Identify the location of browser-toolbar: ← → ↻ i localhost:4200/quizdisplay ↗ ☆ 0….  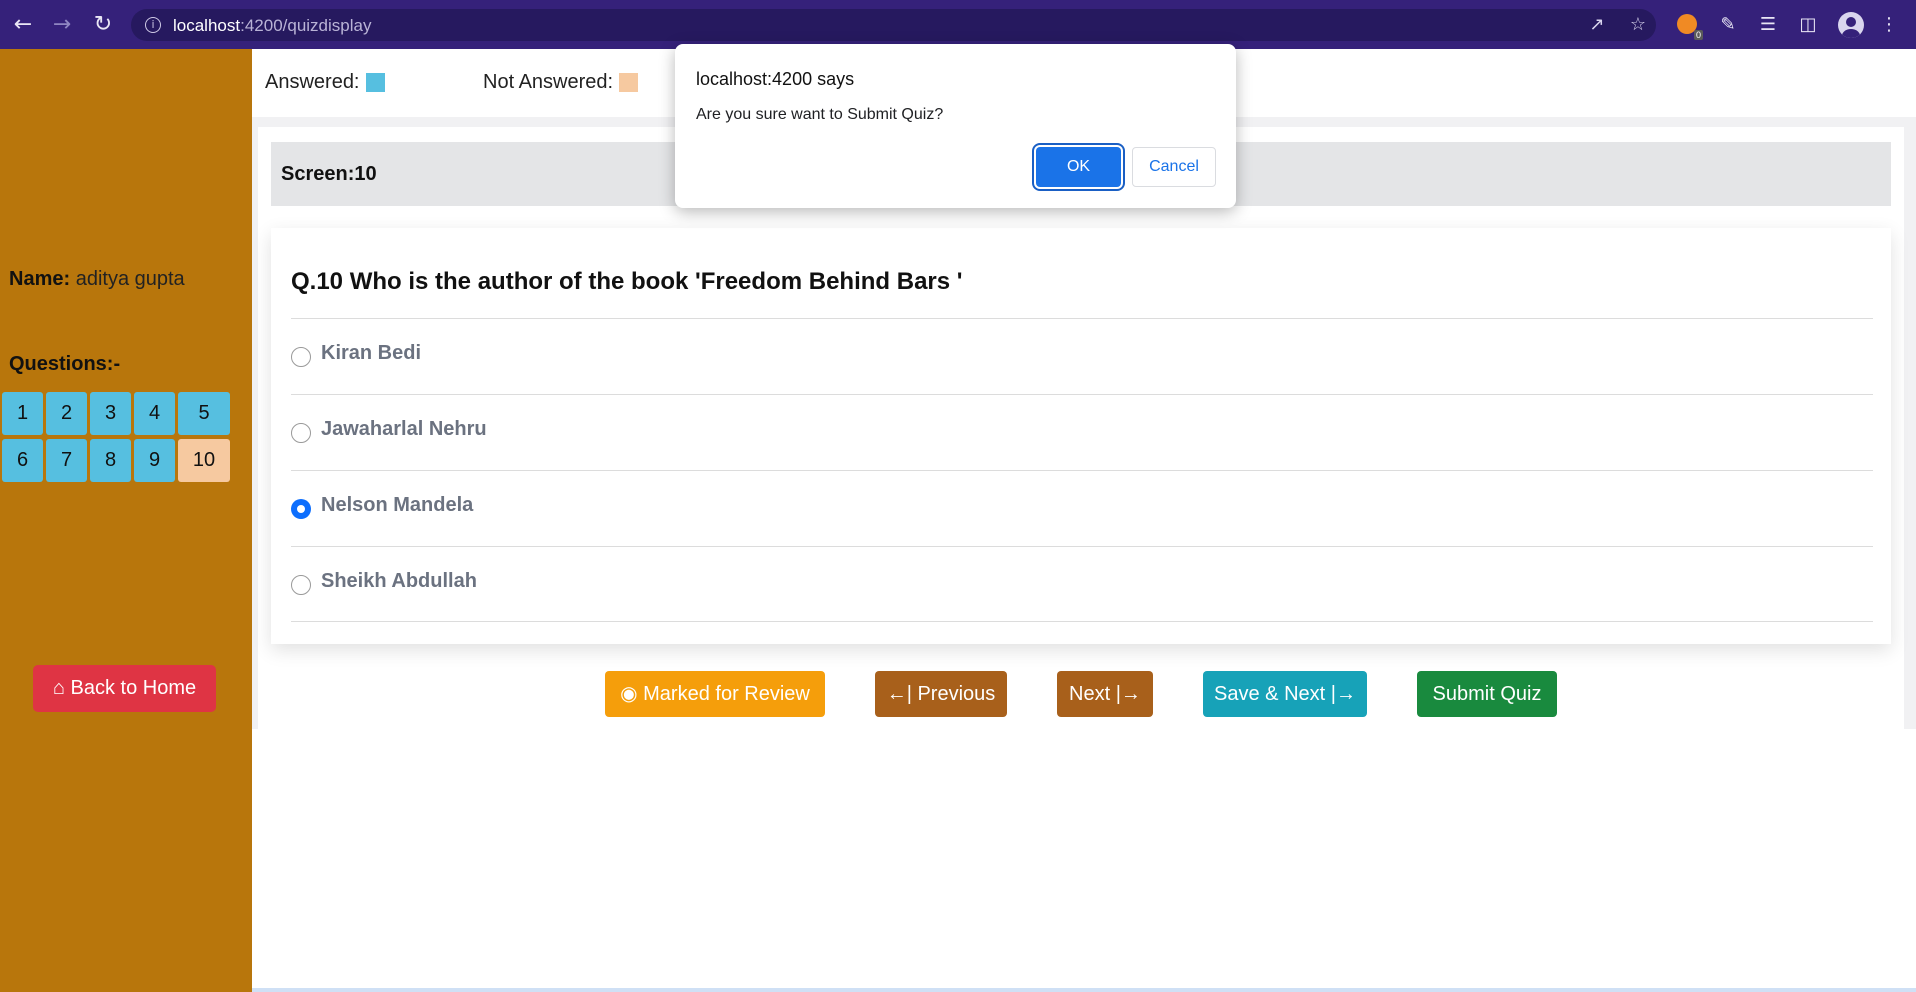
(958, 24).